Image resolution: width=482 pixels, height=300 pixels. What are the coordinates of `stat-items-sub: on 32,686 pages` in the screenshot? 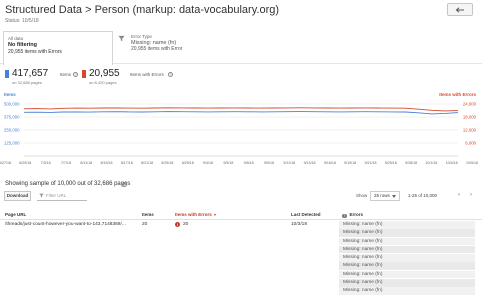 It's located at (27, 82).